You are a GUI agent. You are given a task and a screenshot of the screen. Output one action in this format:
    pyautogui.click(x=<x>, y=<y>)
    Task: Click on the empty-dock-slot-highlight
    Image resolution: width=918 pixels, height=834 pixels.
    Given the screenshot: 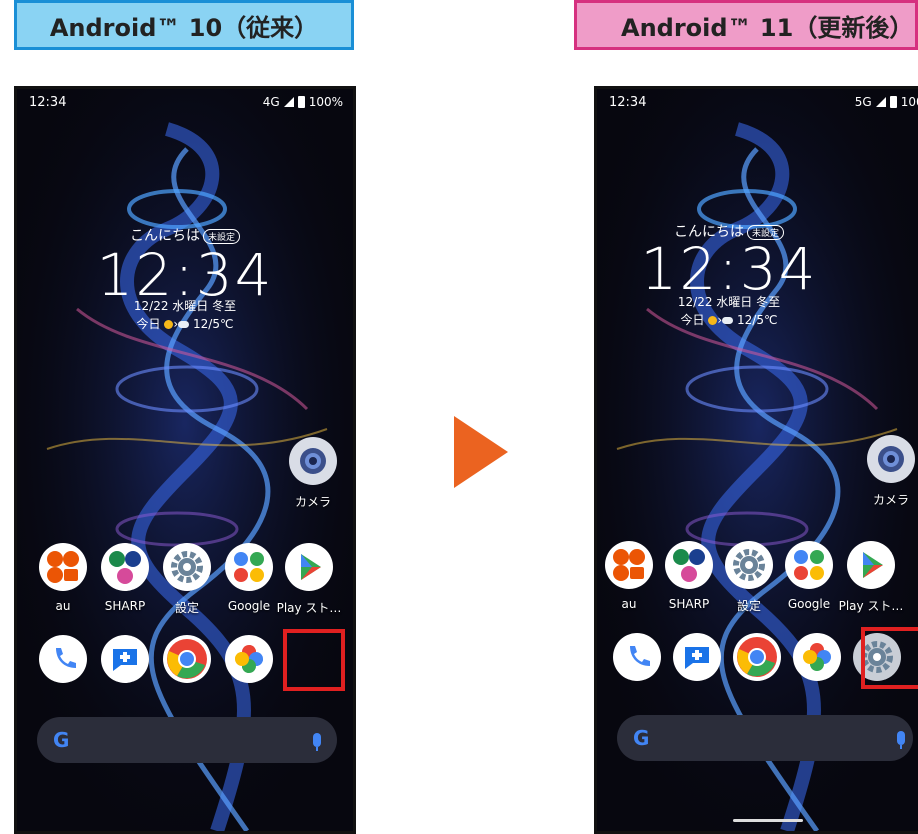 What is the action you would take?
    pyautogui.click(x=314, y=660)
    